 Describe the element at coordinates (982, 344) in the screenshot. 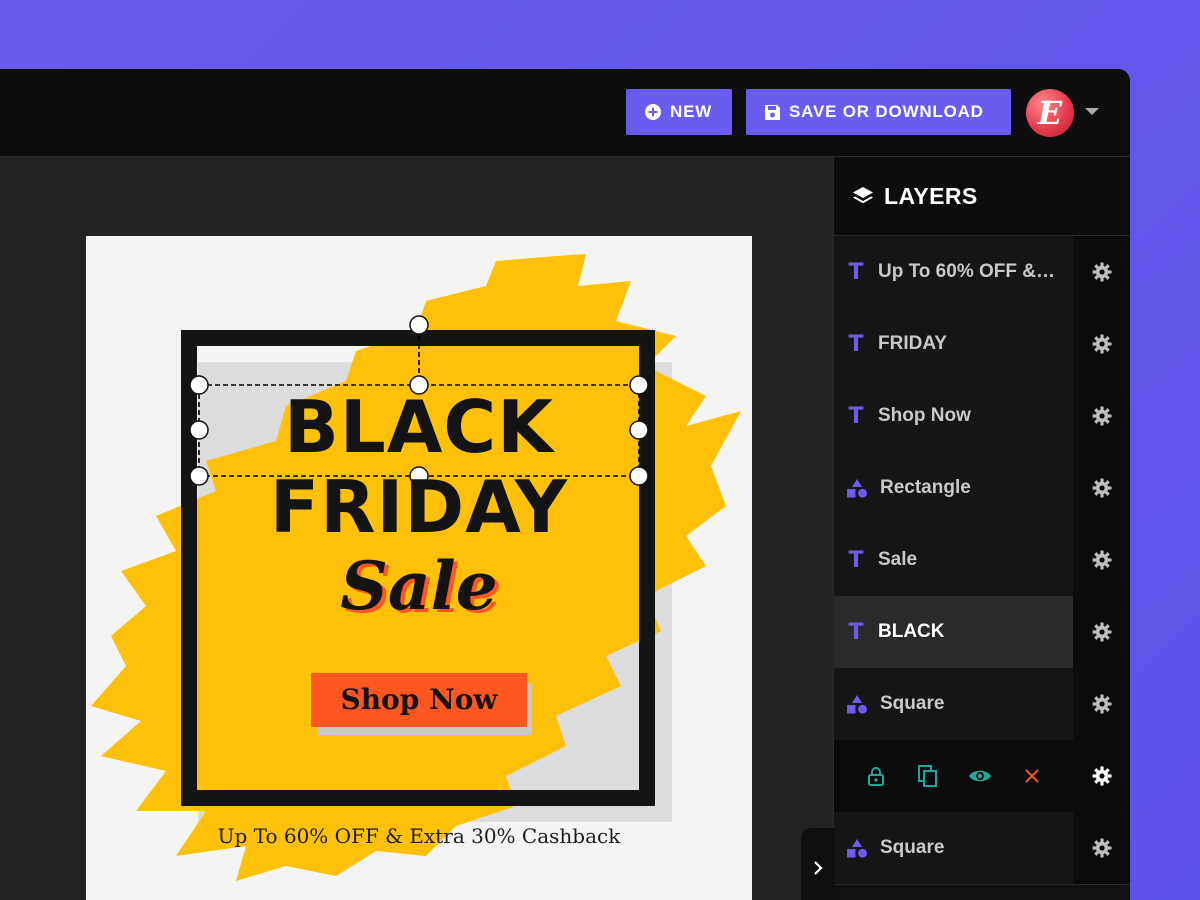

I see `layer-item: T FRIDAY` at that location.